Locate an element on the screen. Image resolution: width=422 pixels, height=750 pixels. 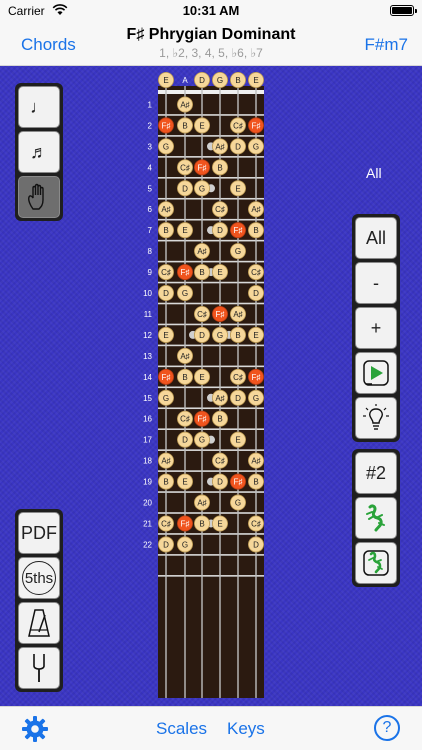
circle-of-fifths-button: 5ths is located at coordinates (39, 578).